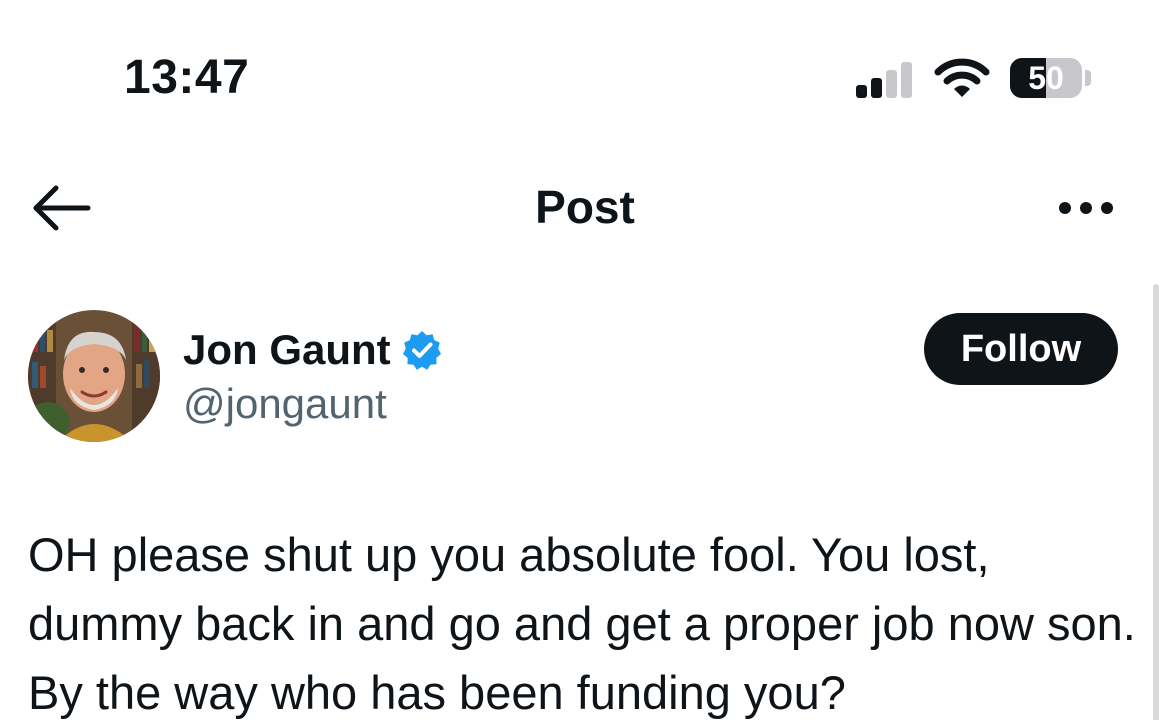 Image resolution: width=1170 pixels, height=720 pixels. Describe the element at coordinates (187, 77) in the screenshot. I see `status-bar-time: 13:47` at that location.